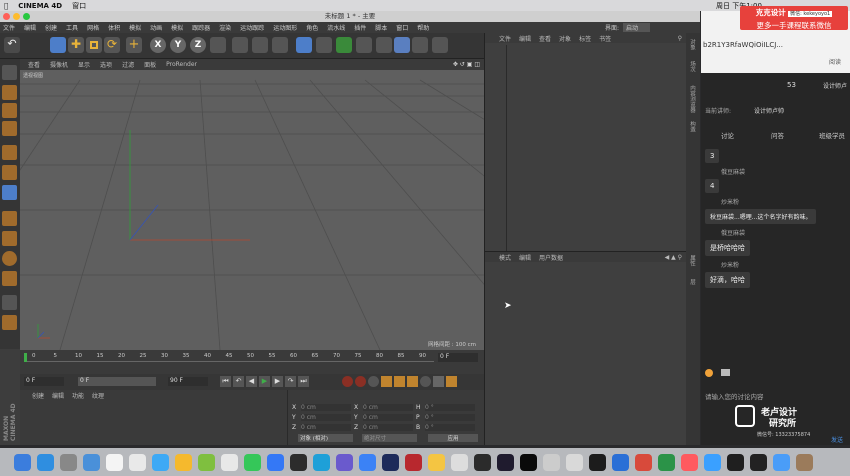  Describe the element at coordinates (22, 462) in the screenshot. I see `finder-icon` at that location.